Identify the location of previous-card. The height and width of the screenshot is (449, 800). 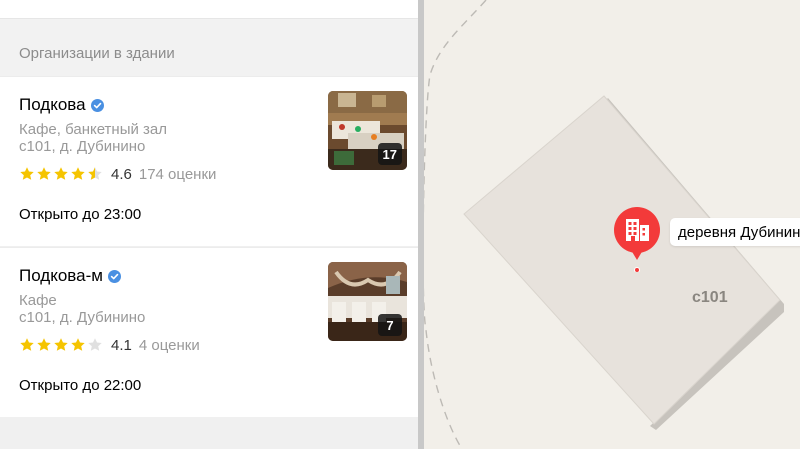
(209, 9).